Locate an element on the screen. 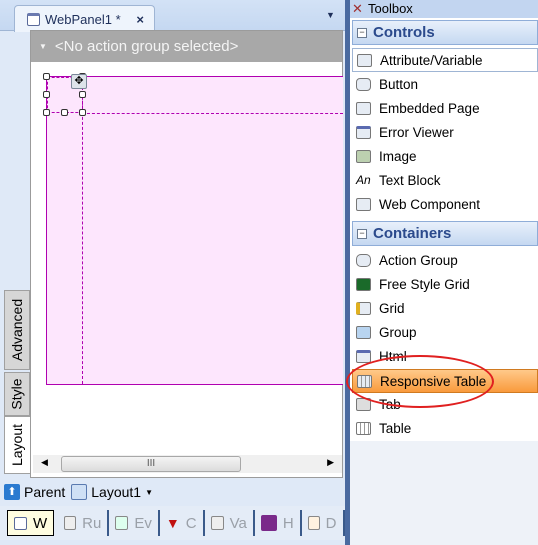  tab-label: Advanced is located at coordinates (17, 330).